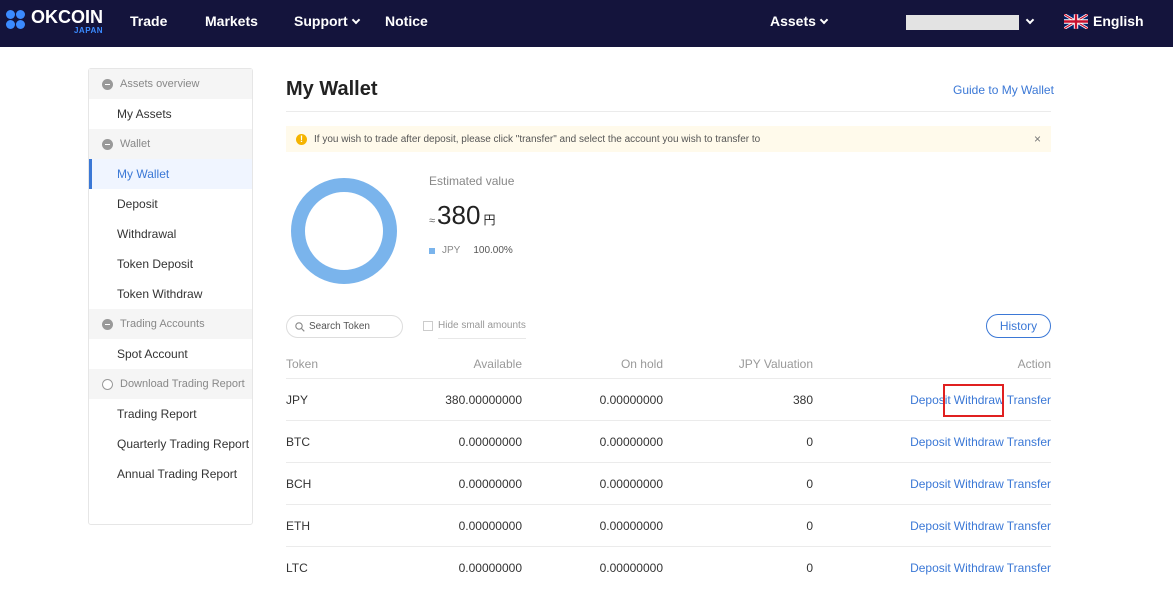 Image resolution: width=1173 pixels, height=589 pixels. I want to click on history-button: History, so click(1018, 326).